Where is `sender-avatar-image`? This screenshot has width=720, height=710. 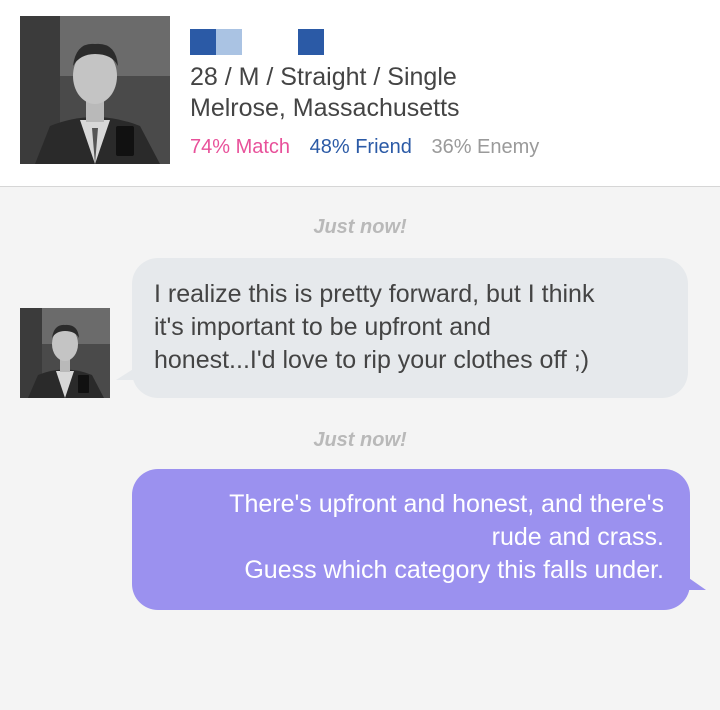 sender-avatar-image is located at coordinates (65, 353).